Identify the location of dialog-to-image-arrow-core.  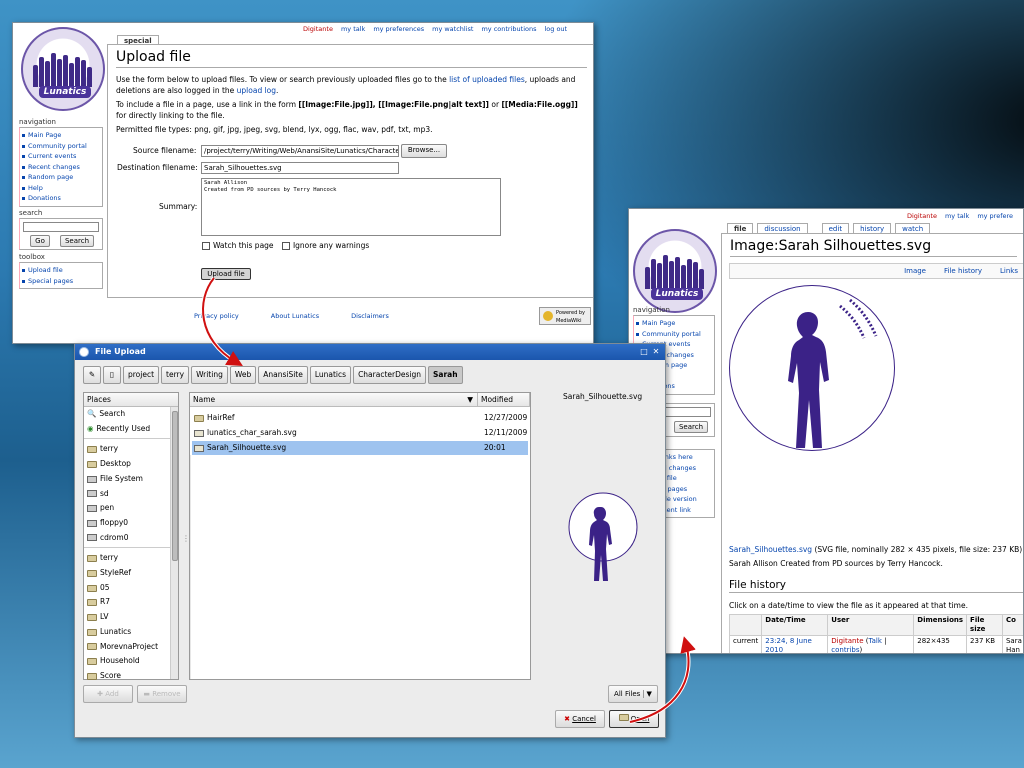
(662, 679).